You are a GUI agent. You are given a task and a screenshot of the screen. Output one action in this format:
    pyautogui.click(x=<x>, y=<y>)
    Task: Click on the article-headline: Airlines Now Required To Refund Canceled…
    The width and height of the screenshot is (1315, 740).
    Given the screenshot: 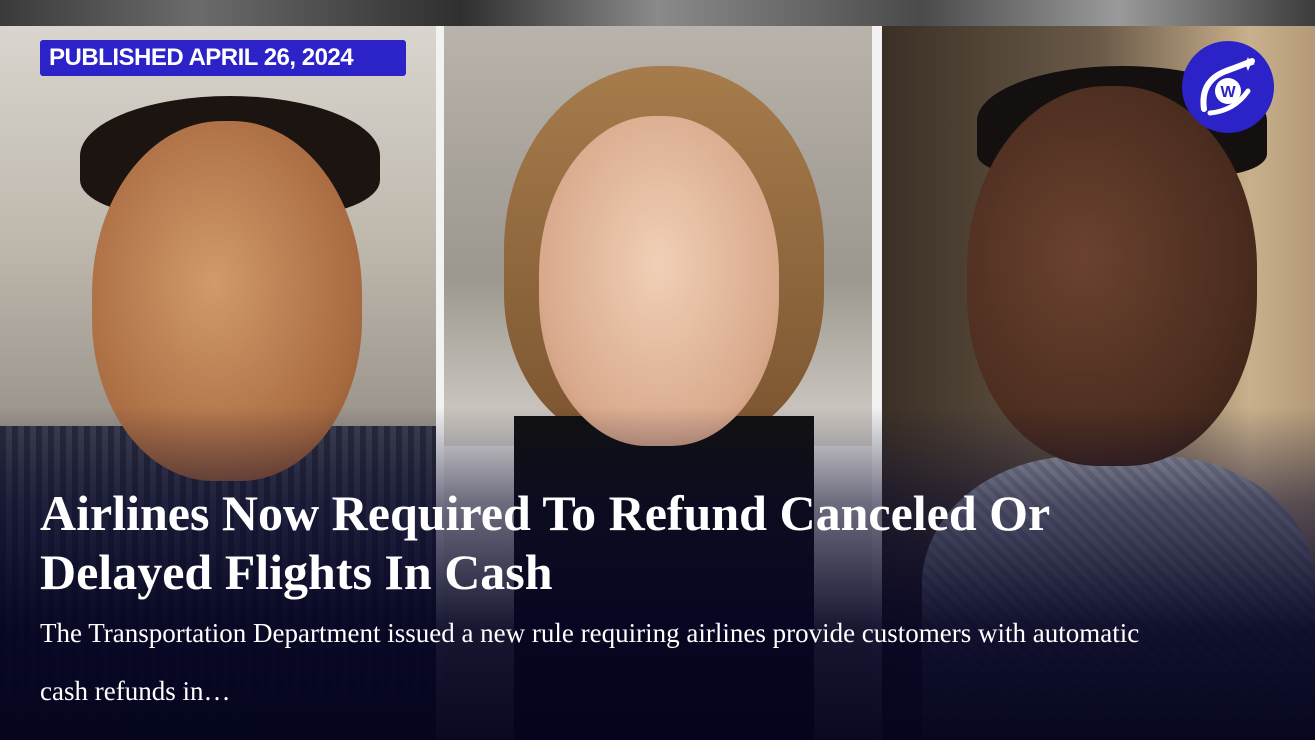 What is the action you would take?
    pyautogui.click(x=615, y=543)
    